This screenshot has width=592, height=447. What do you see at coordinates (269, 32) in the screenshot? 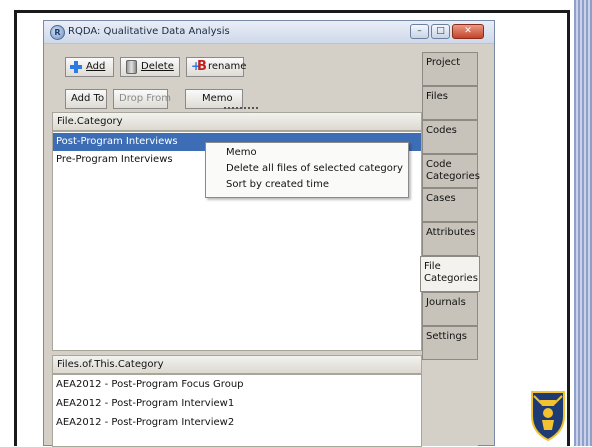
I see `title-bar: R RQDA: Qualitative Data Analysis – □ ✕` at bounding box center [269, 32].